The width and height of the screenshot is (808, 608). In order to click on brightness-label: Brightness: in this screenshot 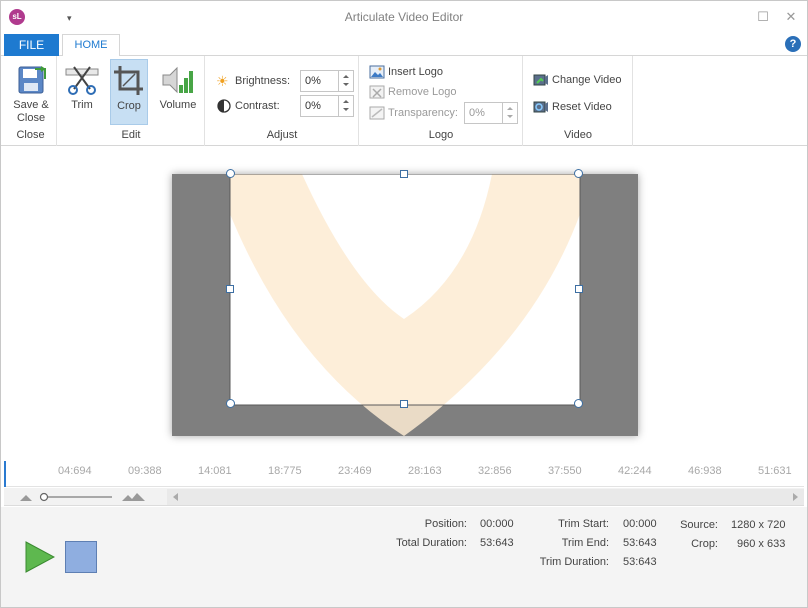, I will do `click(263, 81)`.